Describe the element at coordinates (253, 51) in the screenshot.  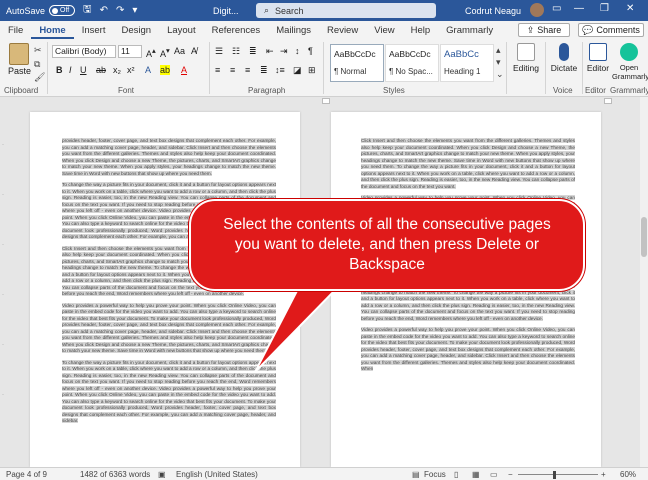
I see `multilevel-list-icon: ≣` at that location.